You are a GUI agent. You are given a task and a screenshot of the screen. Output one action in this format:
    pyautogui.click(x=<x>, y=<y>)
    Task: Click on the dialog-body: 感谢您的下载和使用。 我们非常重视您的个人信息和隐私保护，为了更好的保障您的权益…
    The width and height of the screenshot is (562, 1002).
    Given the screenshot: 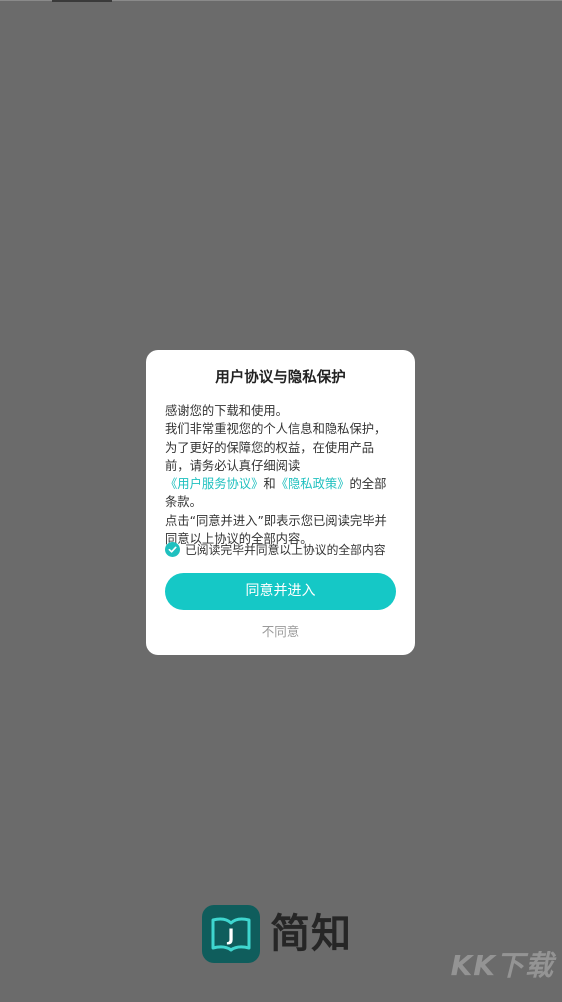 What is the action you would take?
    pyautogui.click(x=281, y=475)
    